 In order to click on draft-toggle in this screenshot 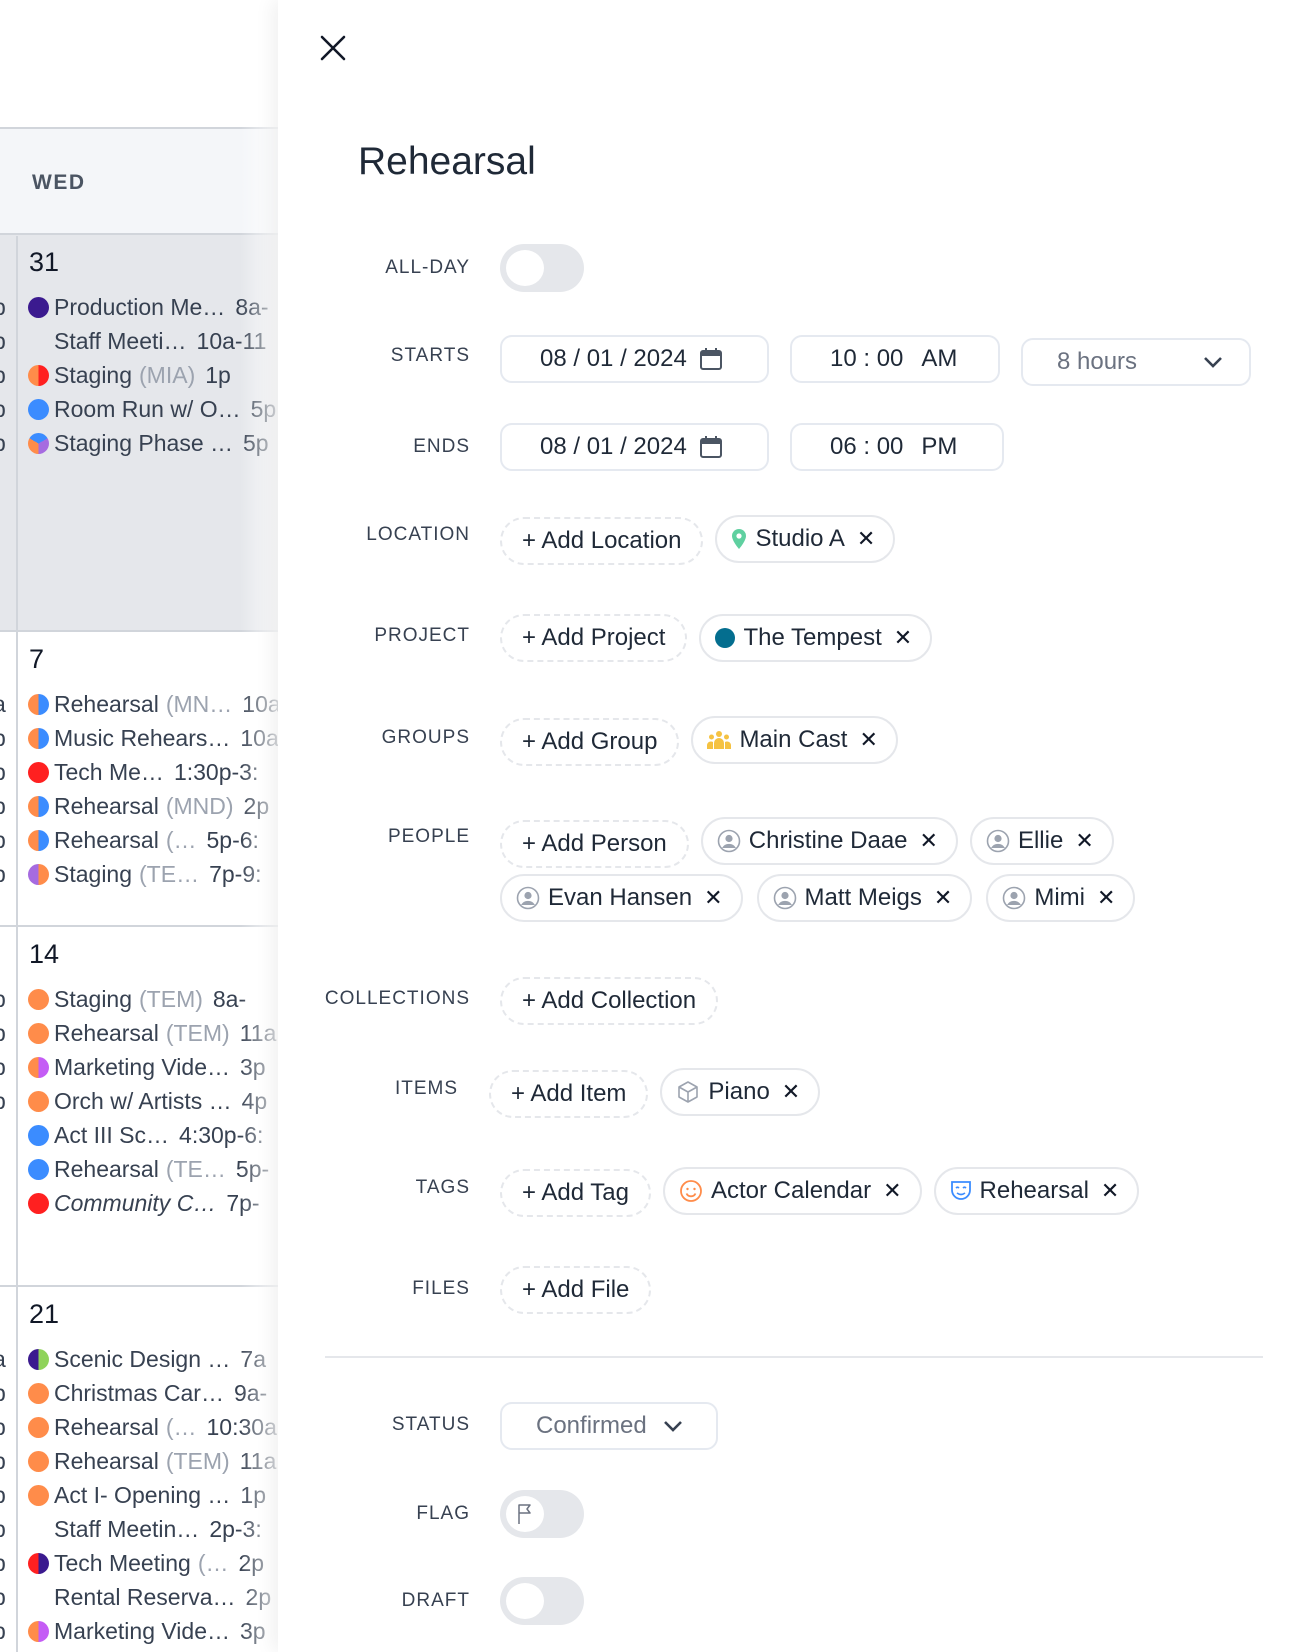, I will do `click(542, 1601)`.